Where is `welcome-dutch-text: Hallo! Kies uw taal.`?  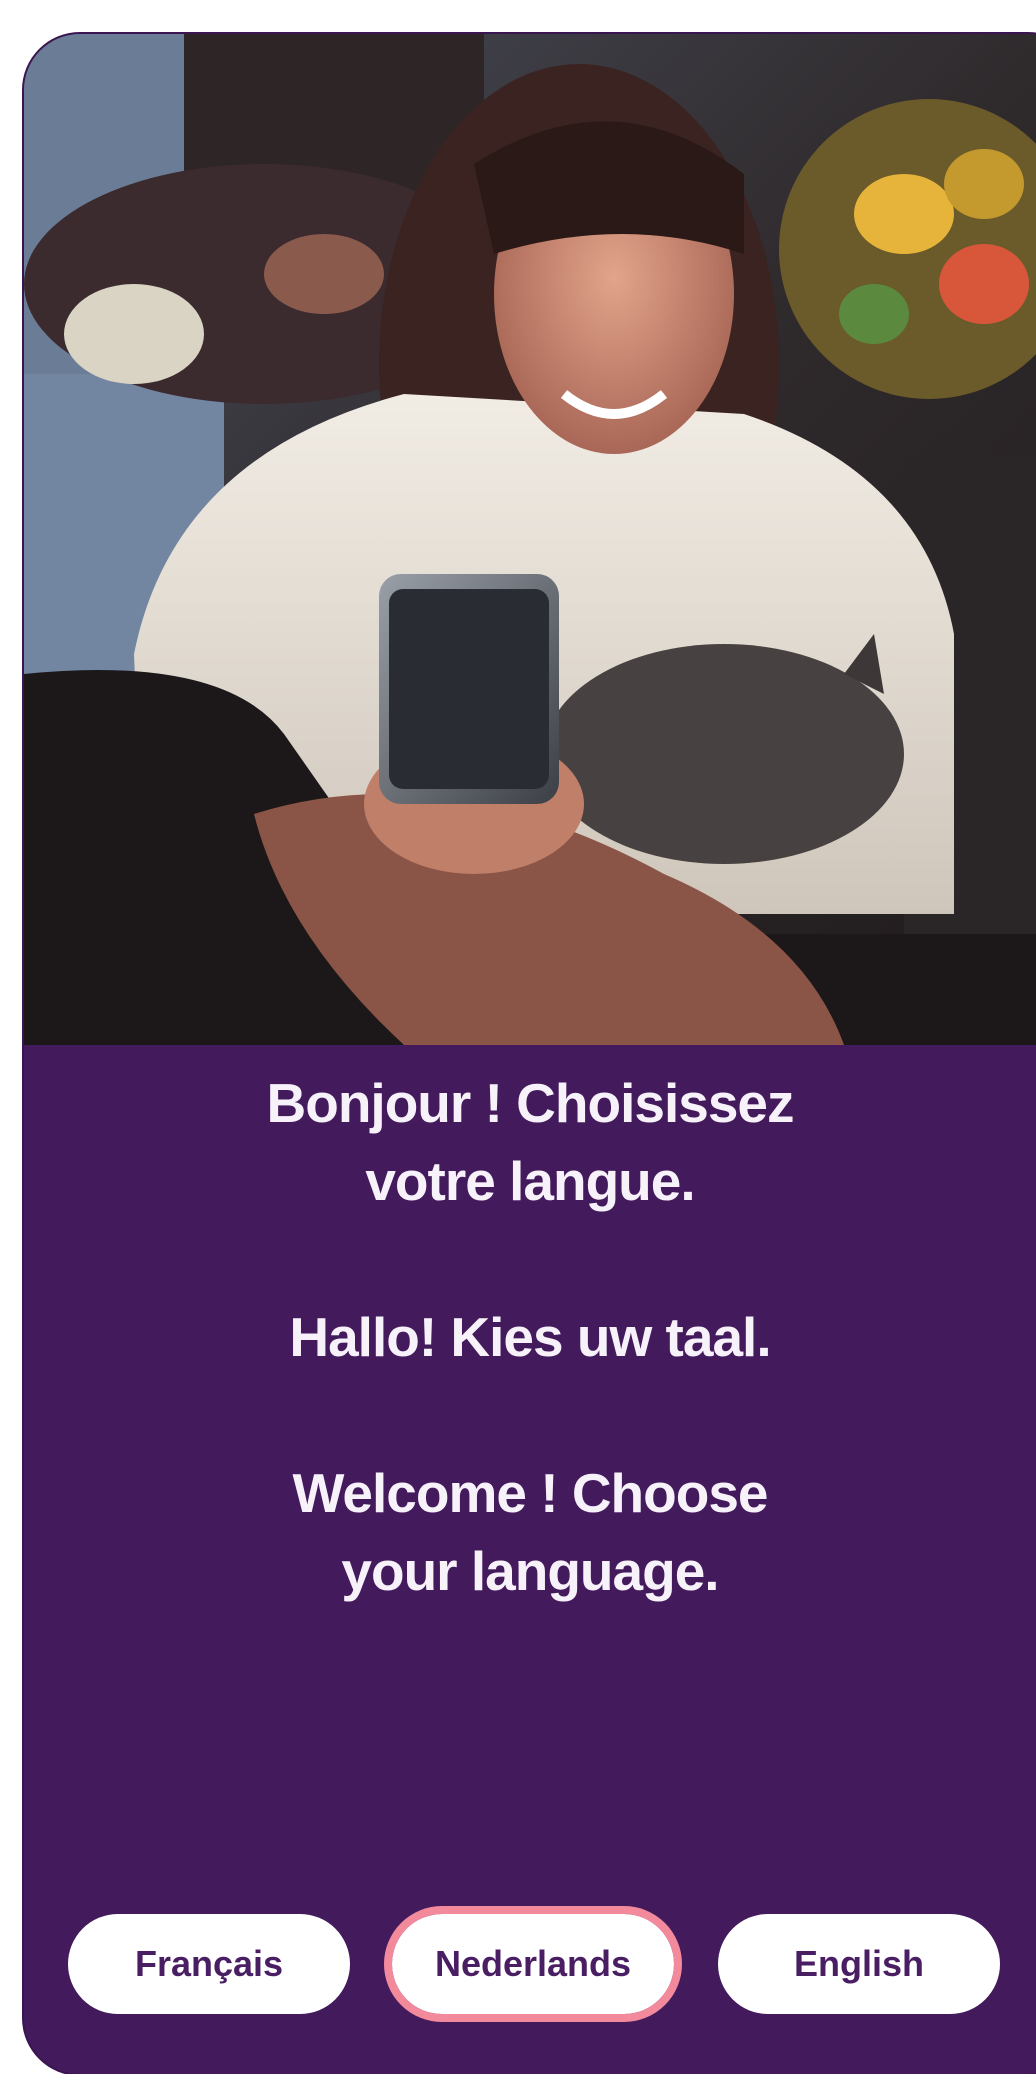
welcome-dutch-text: Hallo! Kies uw taal. is located at coordinates (530, 1337).